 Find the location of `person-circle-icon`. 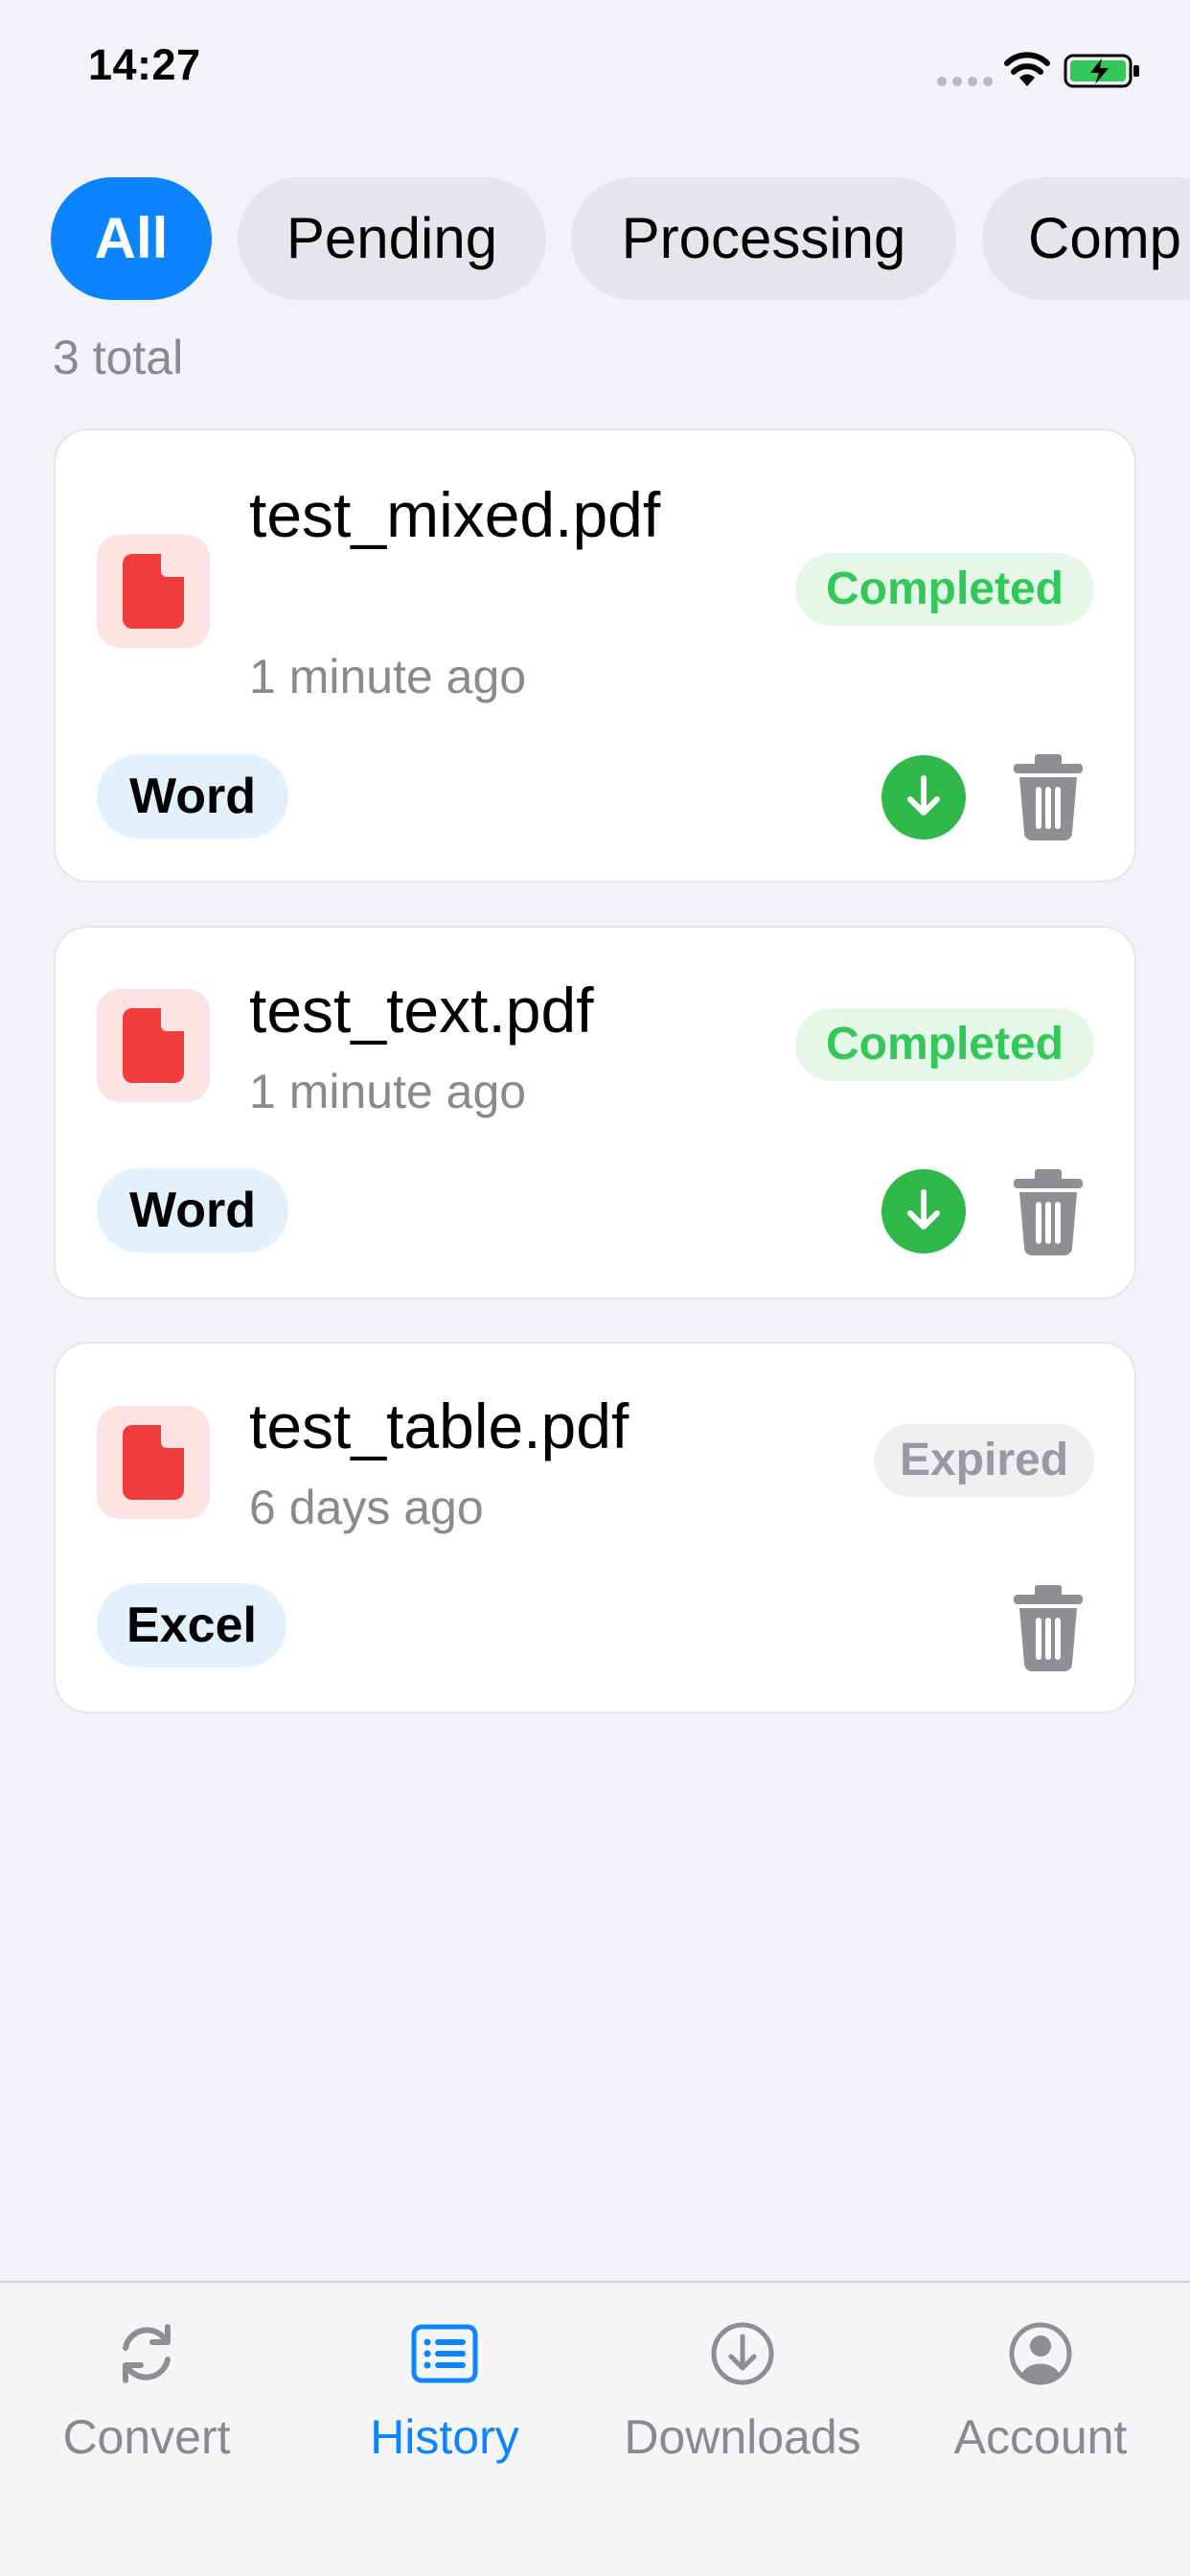

person-circle-icon is located at coordinates (1040, 2353).